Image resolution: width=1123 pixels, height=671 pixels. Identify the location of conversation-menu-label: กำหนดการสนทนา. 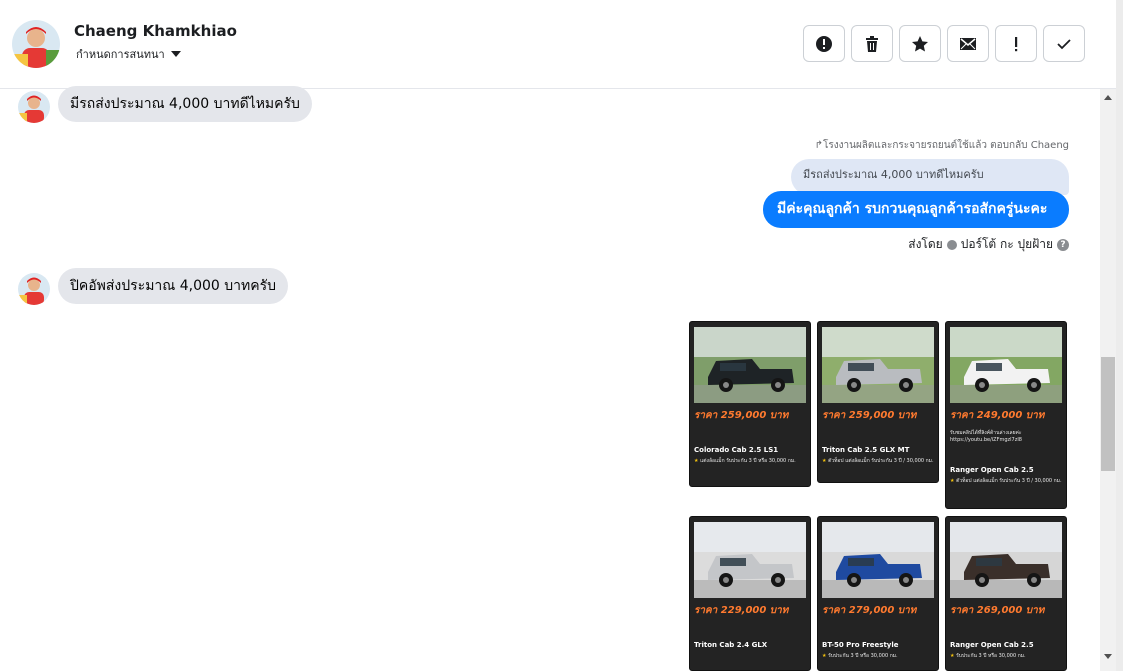
(120, 54).